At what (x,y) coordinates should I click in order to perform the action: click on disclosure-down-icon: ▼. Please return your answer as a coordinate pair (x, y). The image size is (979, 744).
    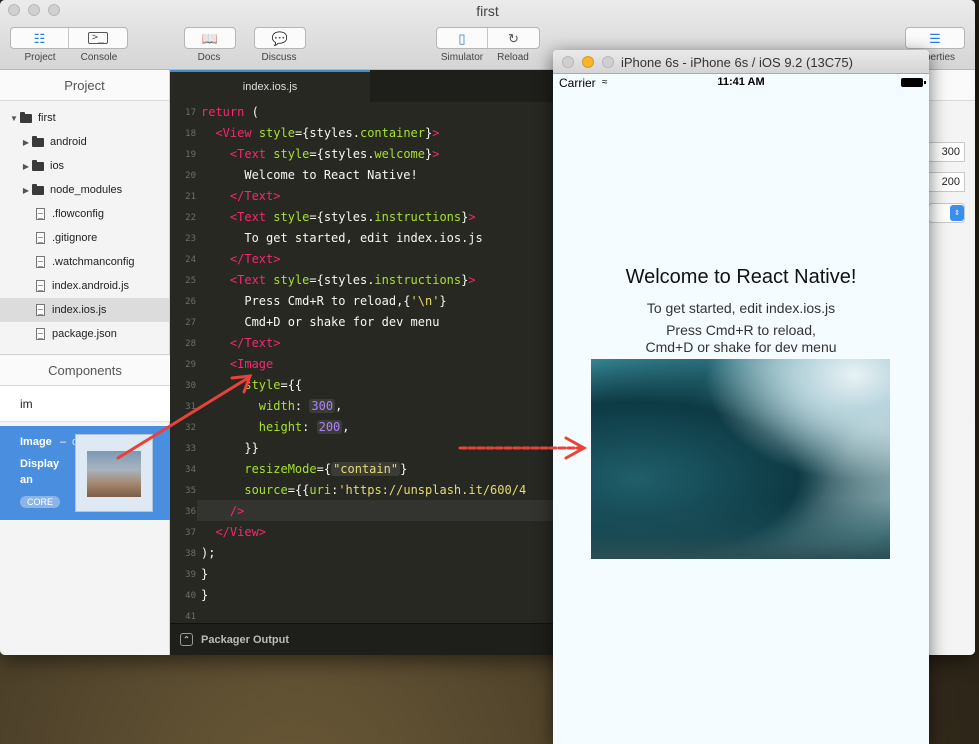
    Looking at the image, I should click on (14, 118).